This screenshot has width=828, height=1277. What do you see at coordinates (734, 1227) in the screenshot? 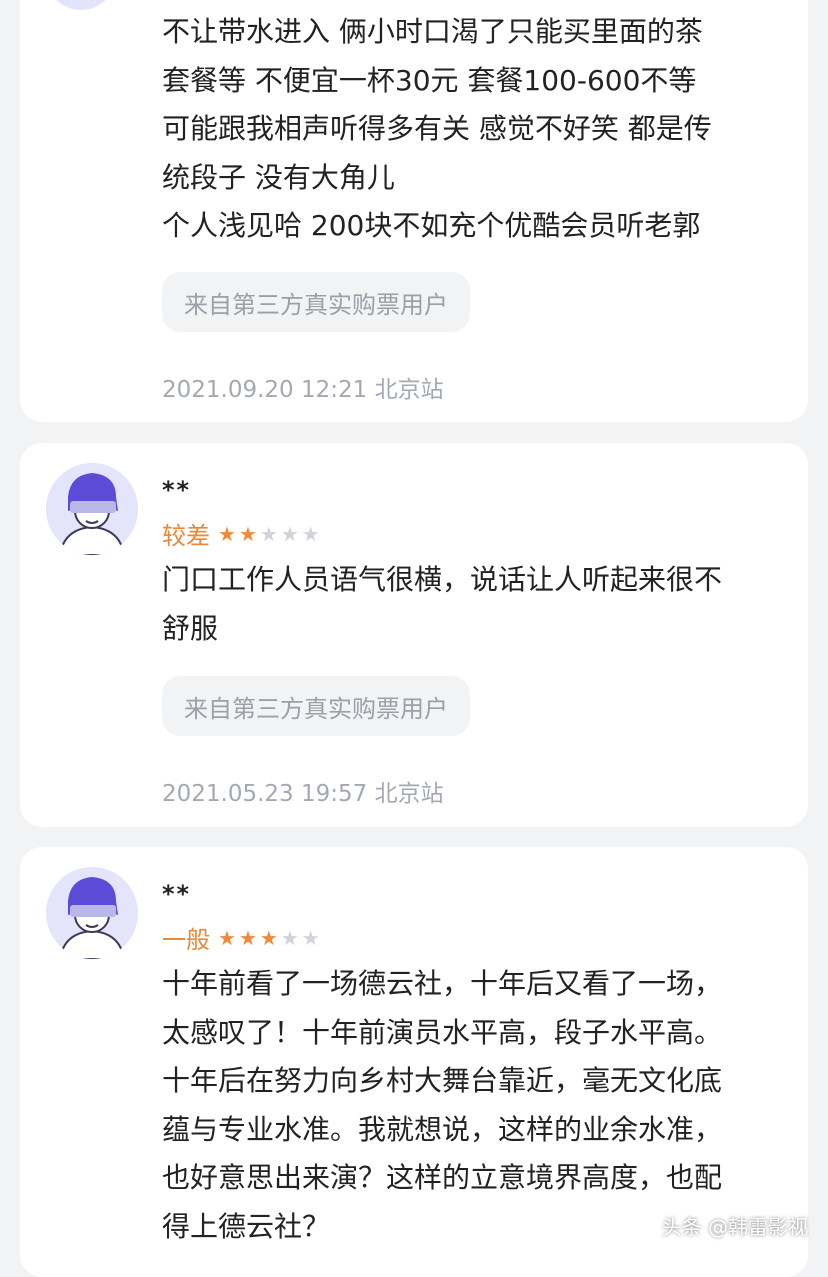
I see `watermark: 头条 @韩雷影视` at bounding box center [734, 1227].